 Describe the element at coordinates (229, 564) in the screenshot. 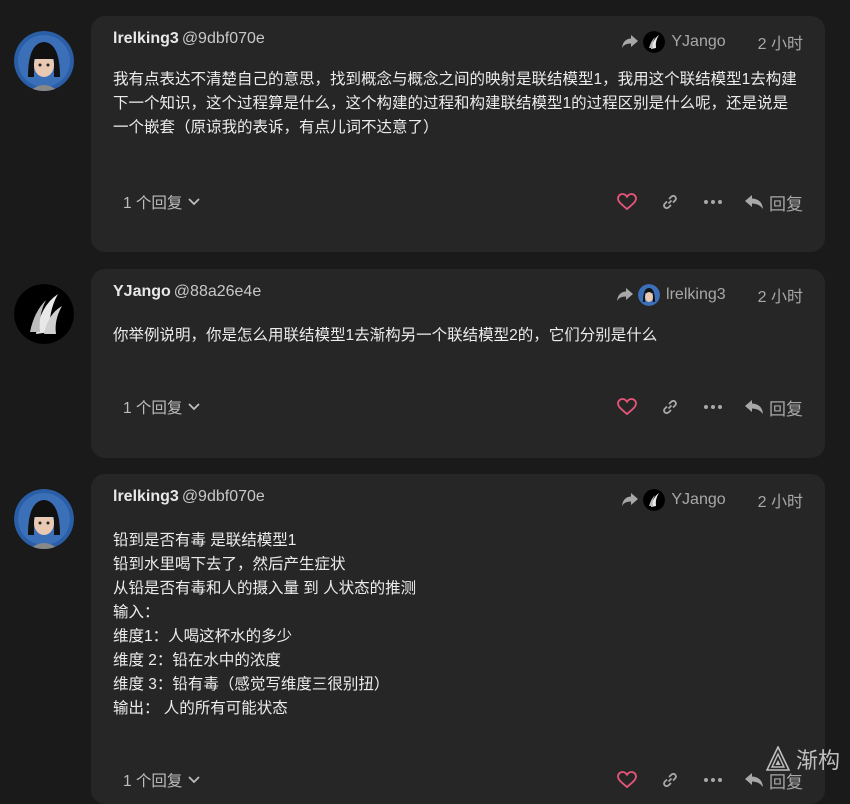

I see `comment-line: 铅到水里喝下去了，然后产生症状` at that location.